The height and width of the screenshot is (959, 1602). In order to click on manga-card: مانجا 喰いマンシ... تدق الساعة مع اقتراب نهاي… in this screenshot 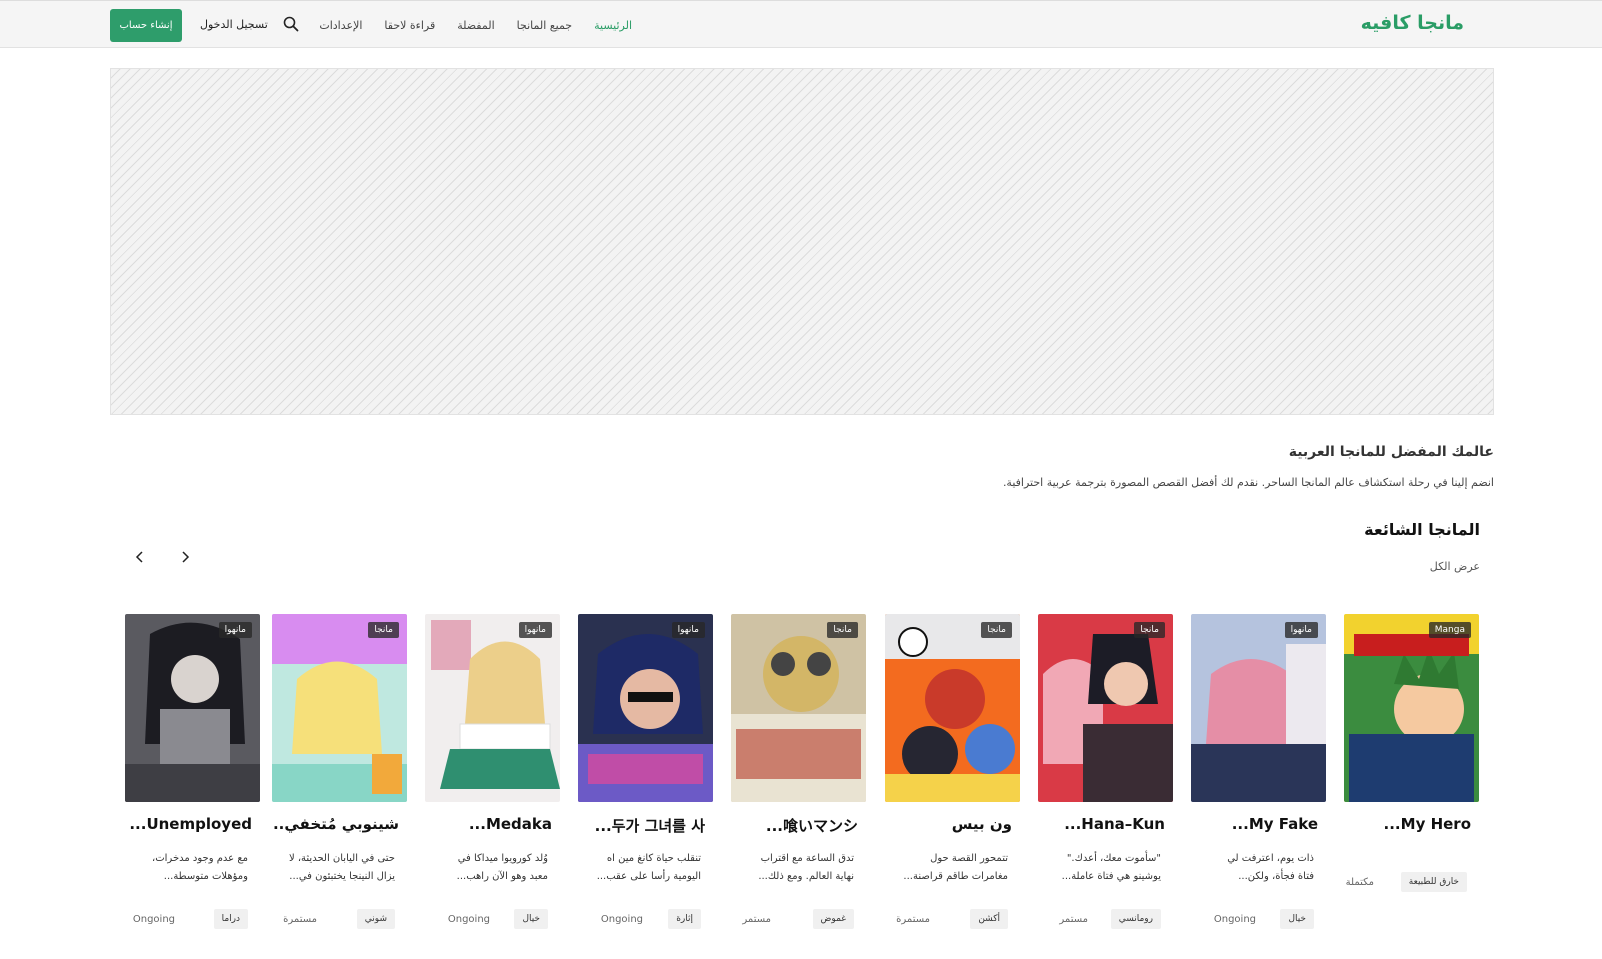, I will do `click(798, 774)`.